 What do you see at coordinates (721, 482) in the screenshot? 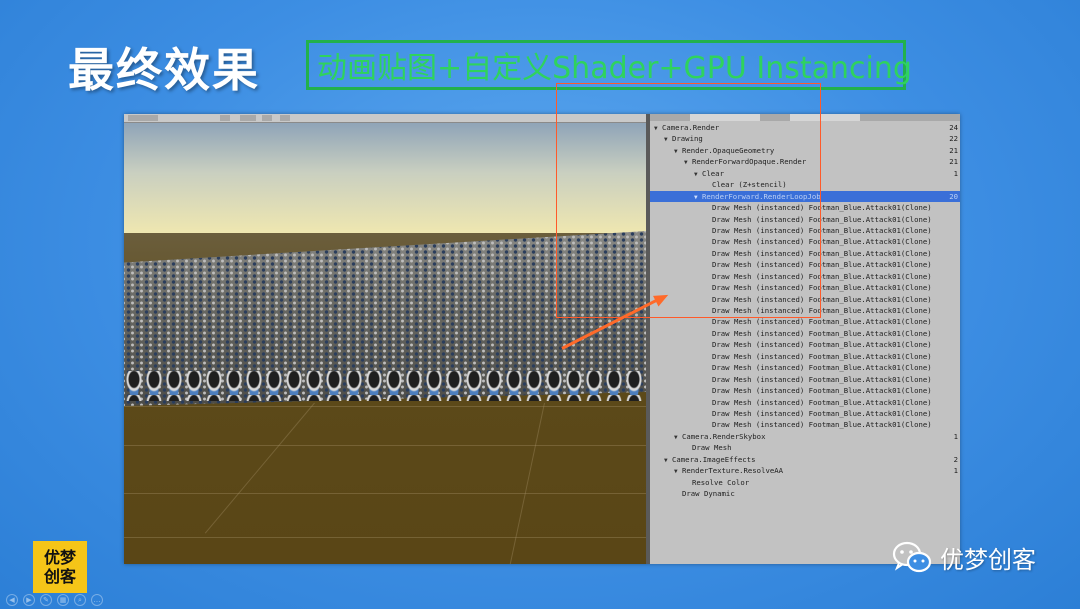
I see `event-label: Resolve Color` at bounding box center [721, 482].